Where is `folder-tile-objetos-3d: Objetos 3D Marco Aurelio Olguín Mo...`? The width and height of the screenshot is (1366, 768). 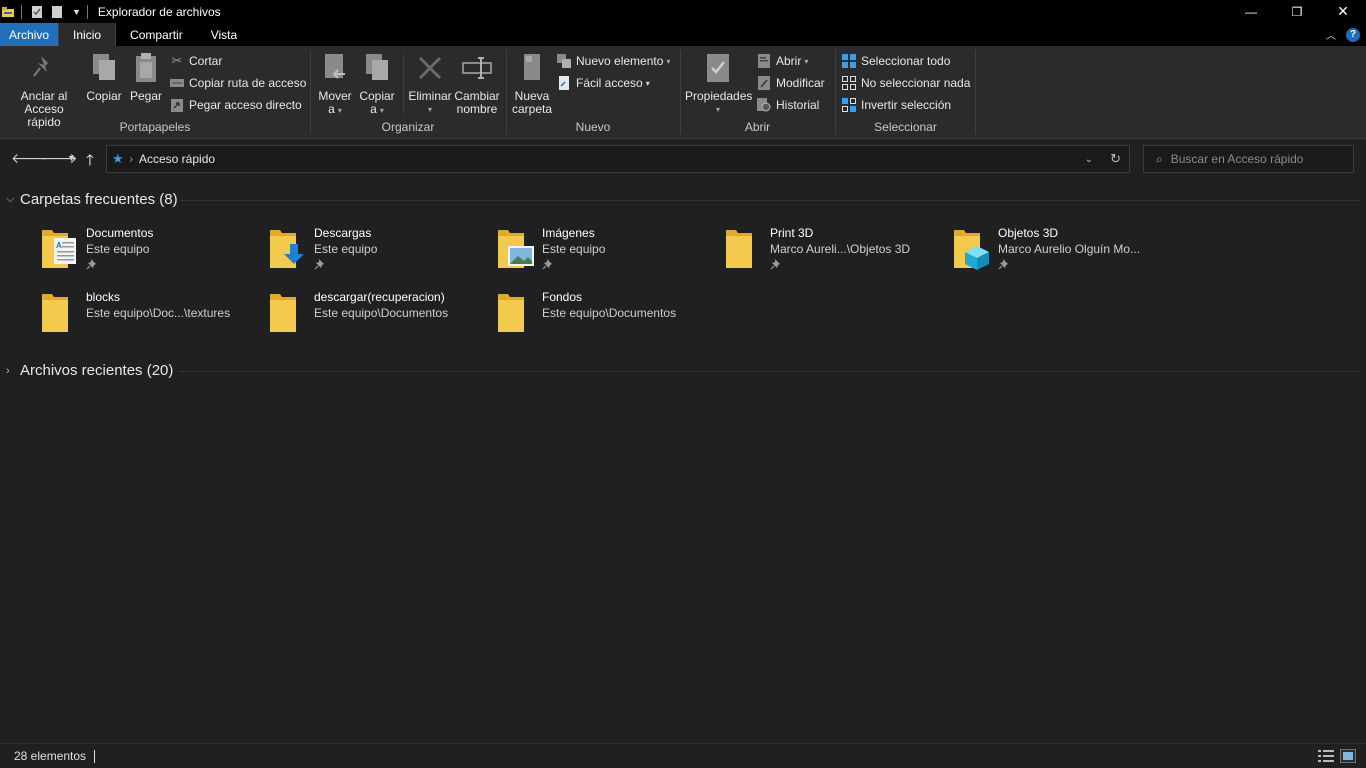
folder-tile-objetos-3d: Objetos 3D Marco Aurelio Olguín Mo... is located at coordinates (1062, 252).